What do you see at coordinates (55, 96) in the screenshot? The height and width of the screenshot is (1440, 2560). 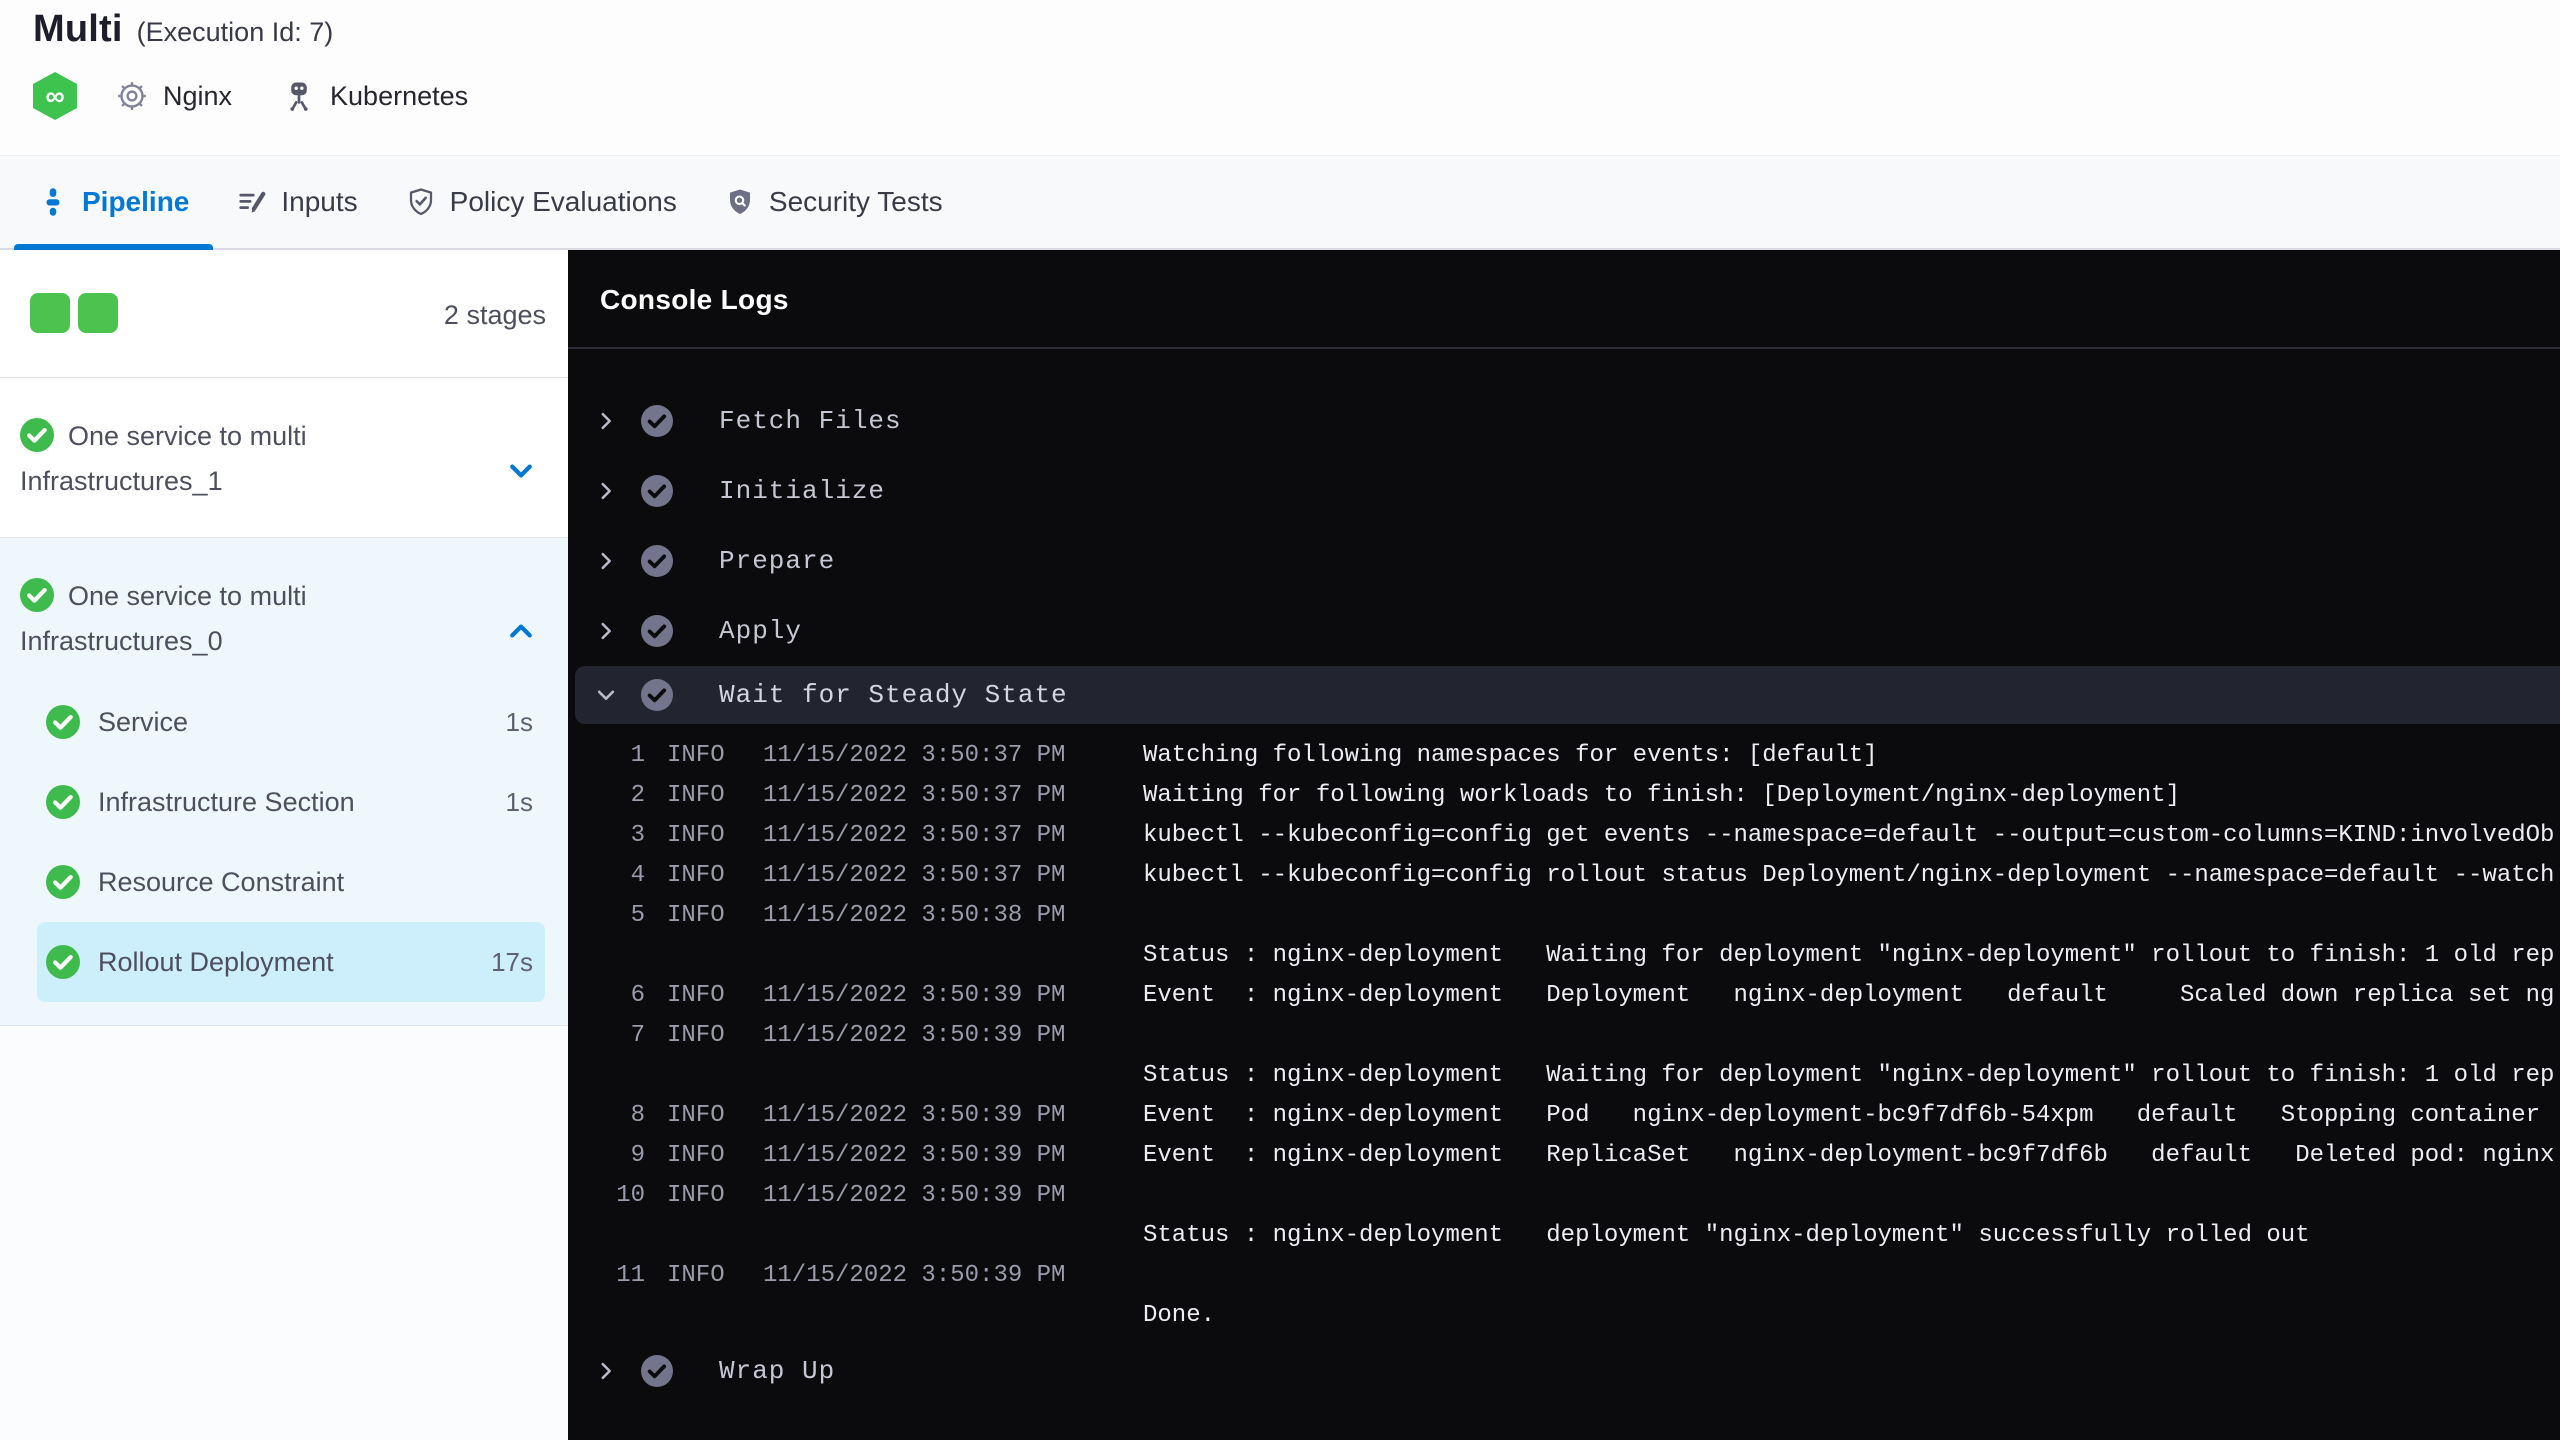 I see `harness-infinity-icon: ∞` at bounding box center [55, 96].